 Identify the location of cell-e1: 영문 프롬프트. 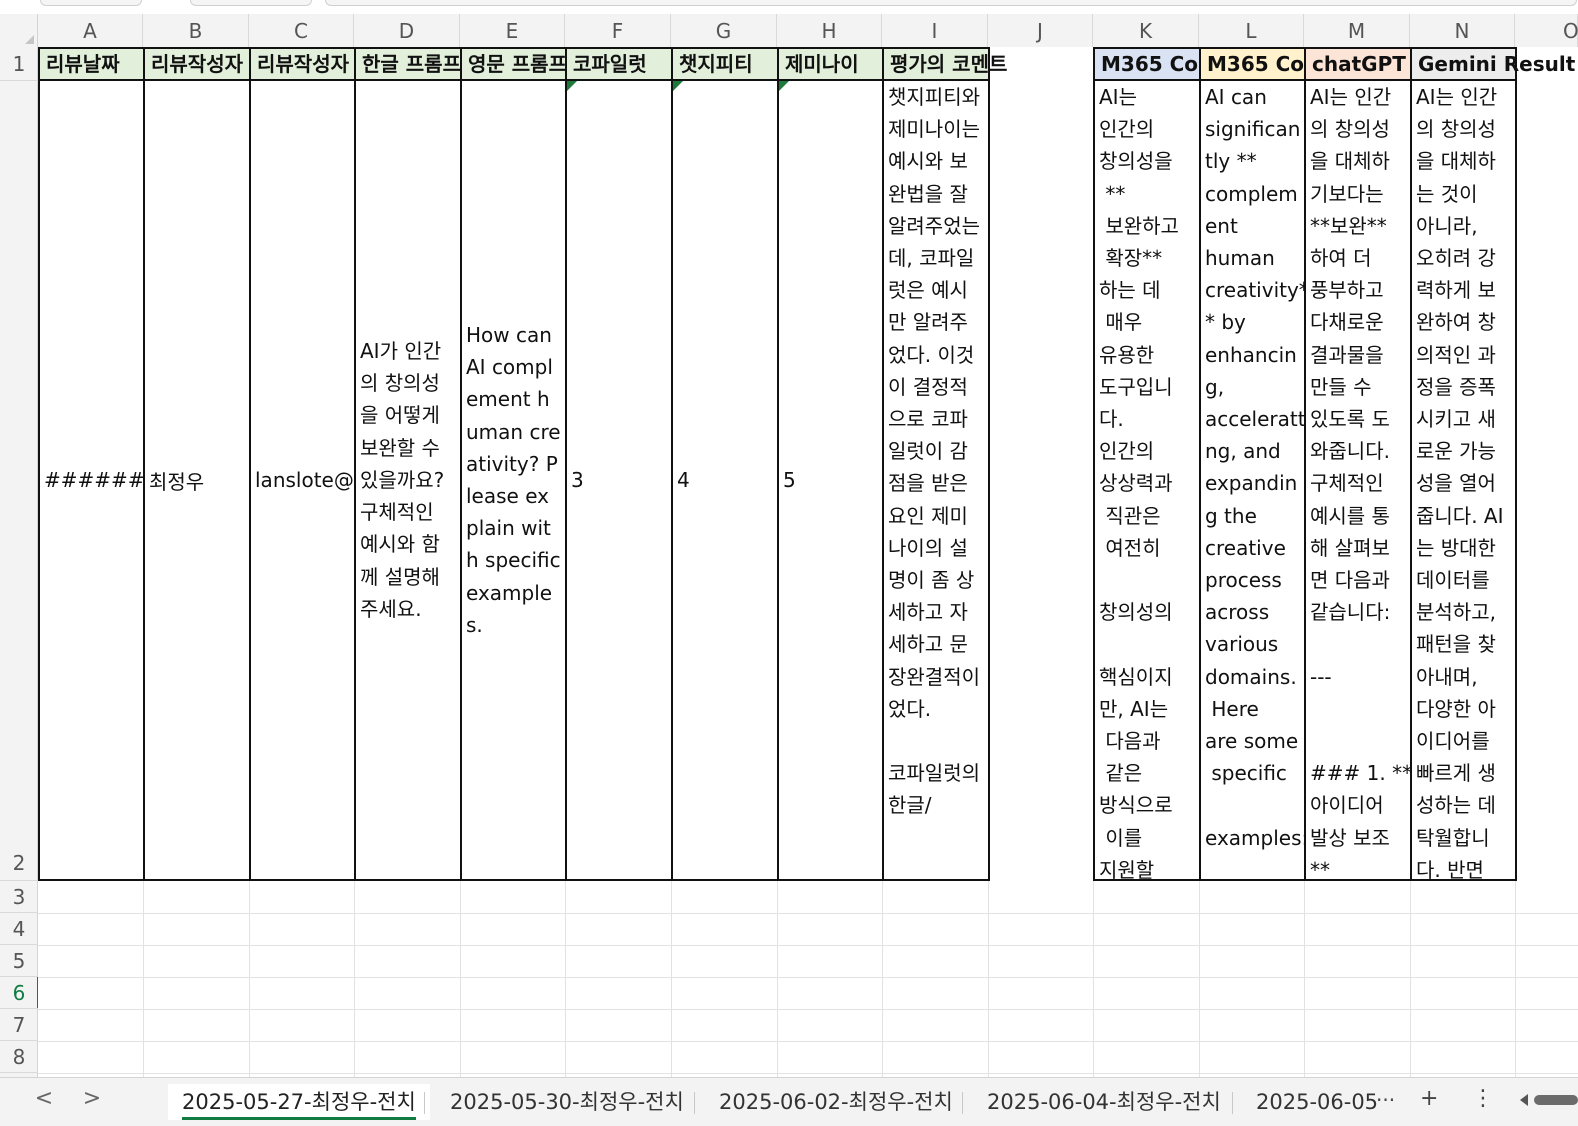
(513, 64).